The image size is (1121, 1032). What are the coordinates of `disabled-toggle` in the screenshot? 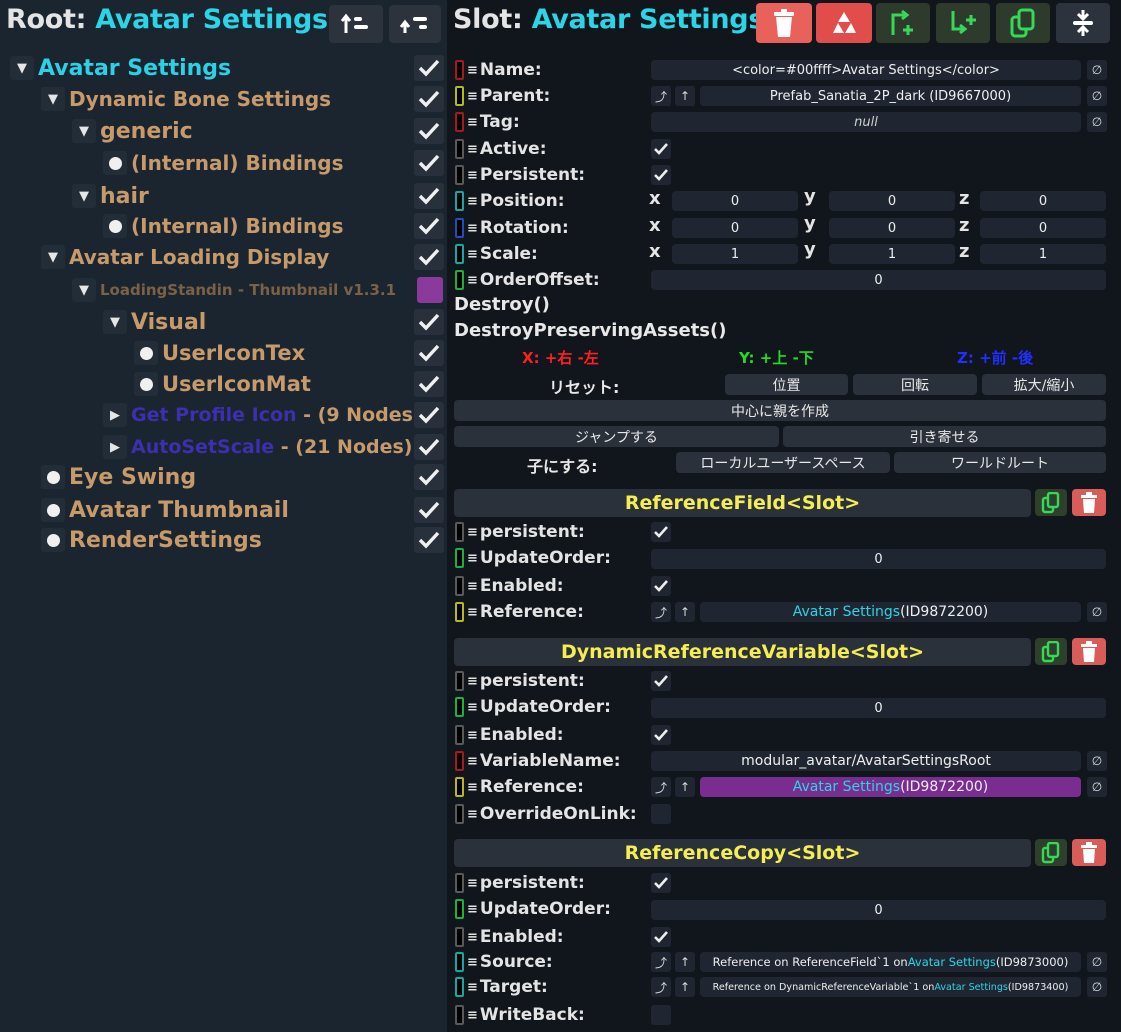 It's located at (430, 290).